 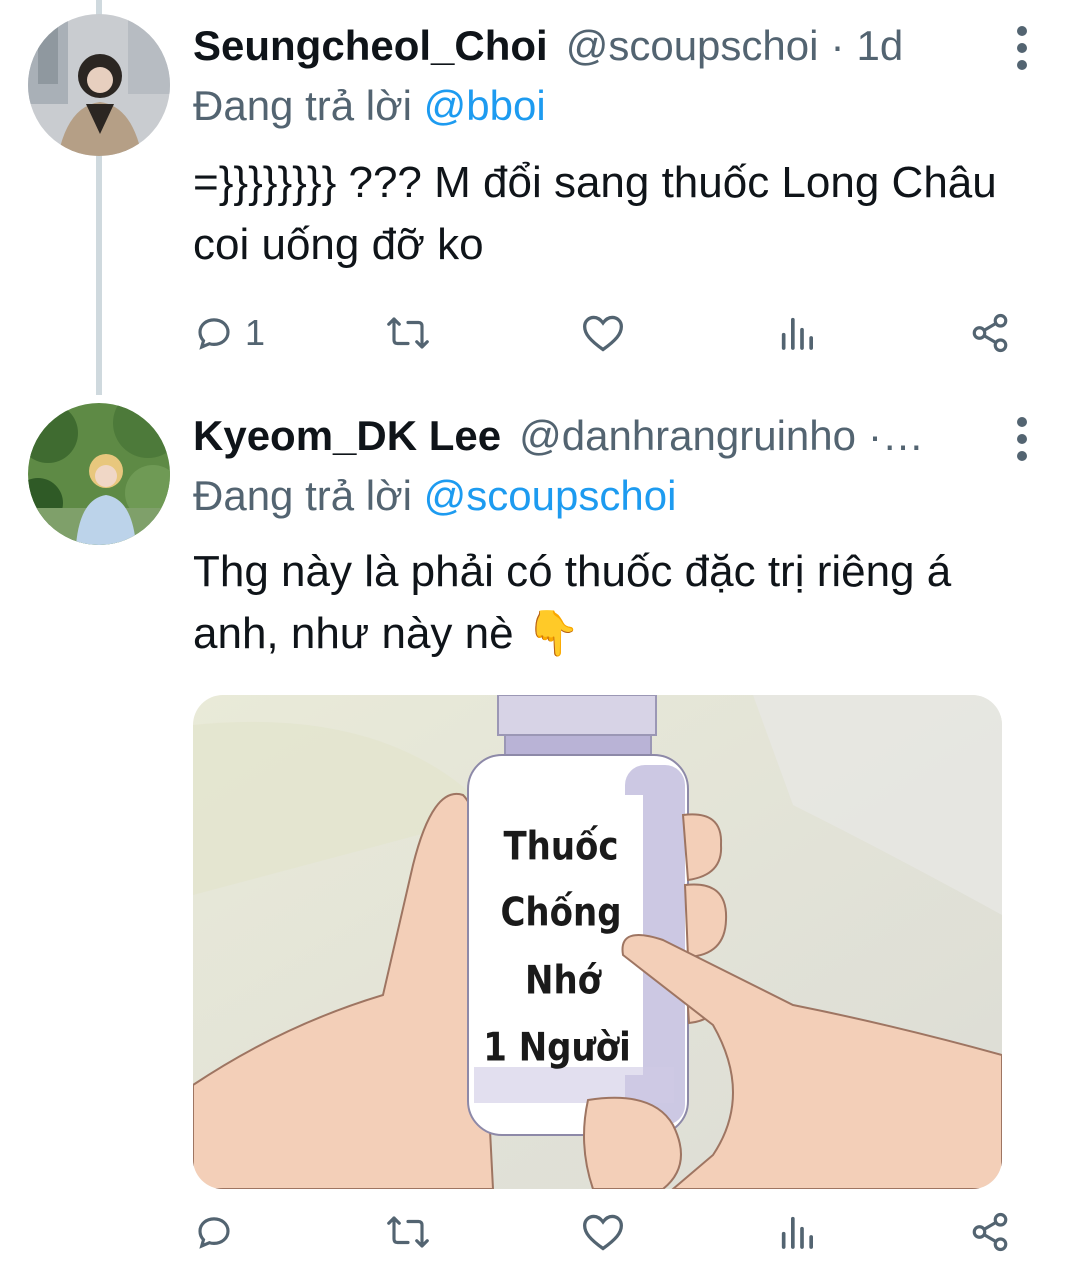 I want to click on reply-count: 1, so click(x=255, y=332).